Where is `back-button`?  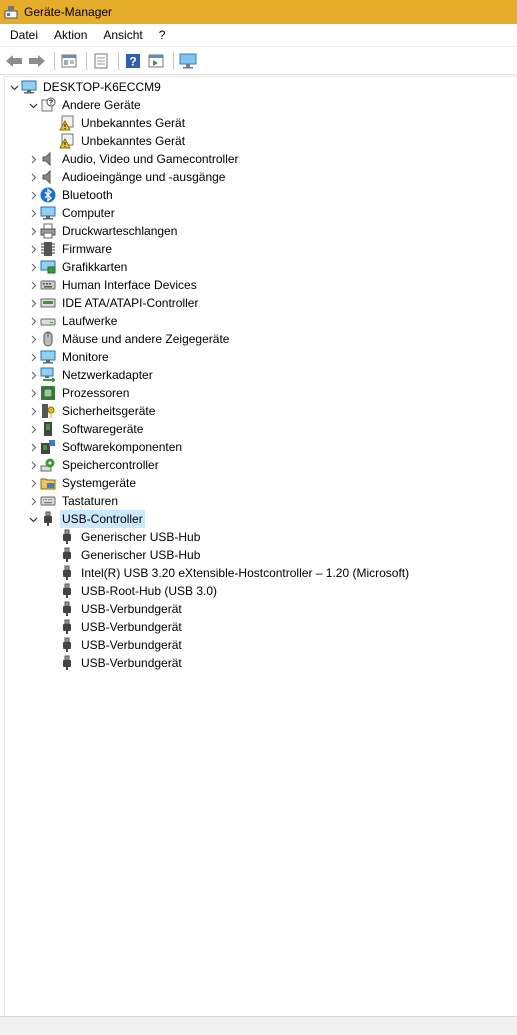 back-button is located at coordinates (14, 61).